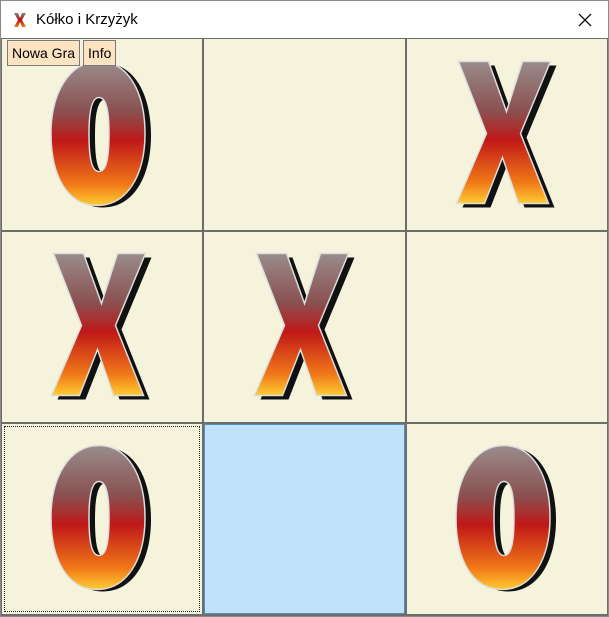  I want to click on close-icon, so click(585, 19).